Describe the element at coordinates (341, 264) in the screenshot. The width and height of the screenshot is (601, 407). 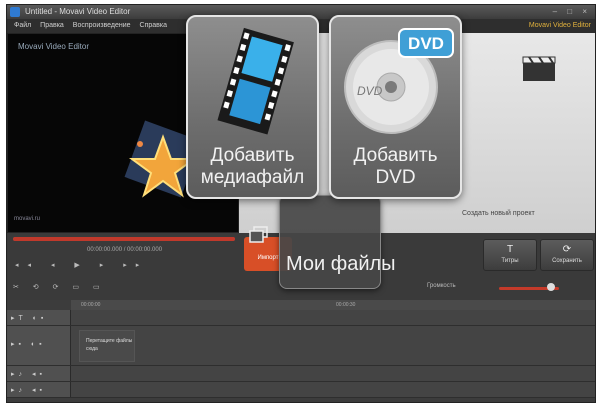
I see `my-files-label: Мои файлы` at that location.